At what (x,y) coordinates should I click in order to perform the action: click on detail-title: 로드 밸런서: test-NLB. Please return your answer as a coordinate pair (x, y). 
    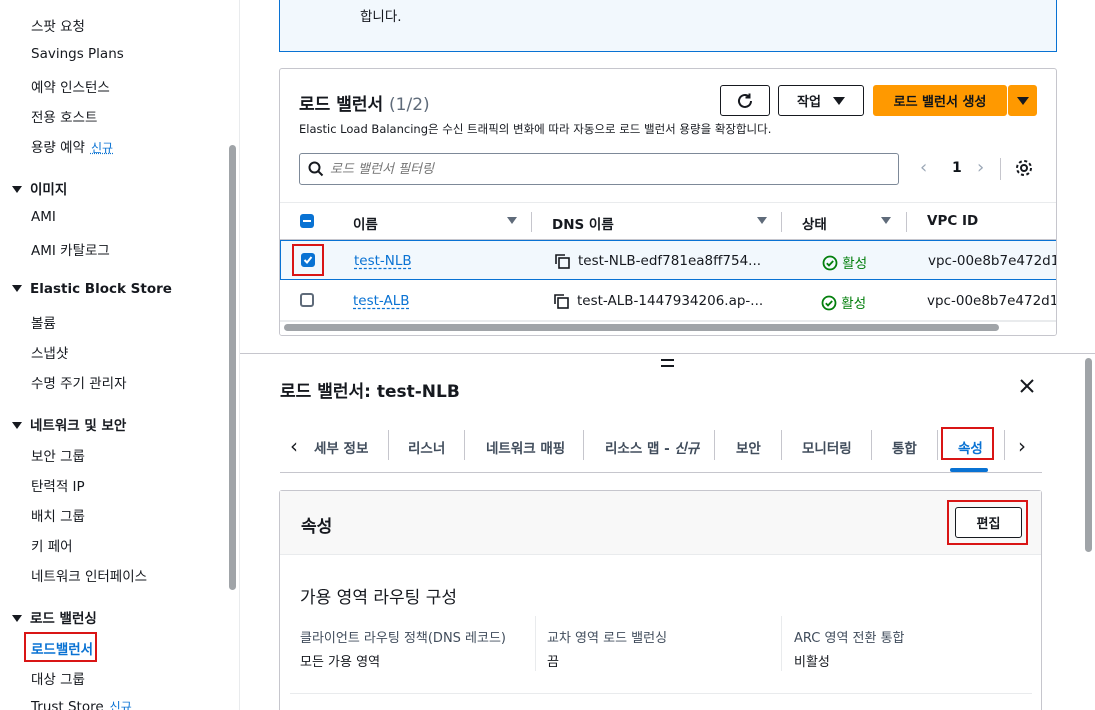
    Looking at the image, I should click on (370, 392).